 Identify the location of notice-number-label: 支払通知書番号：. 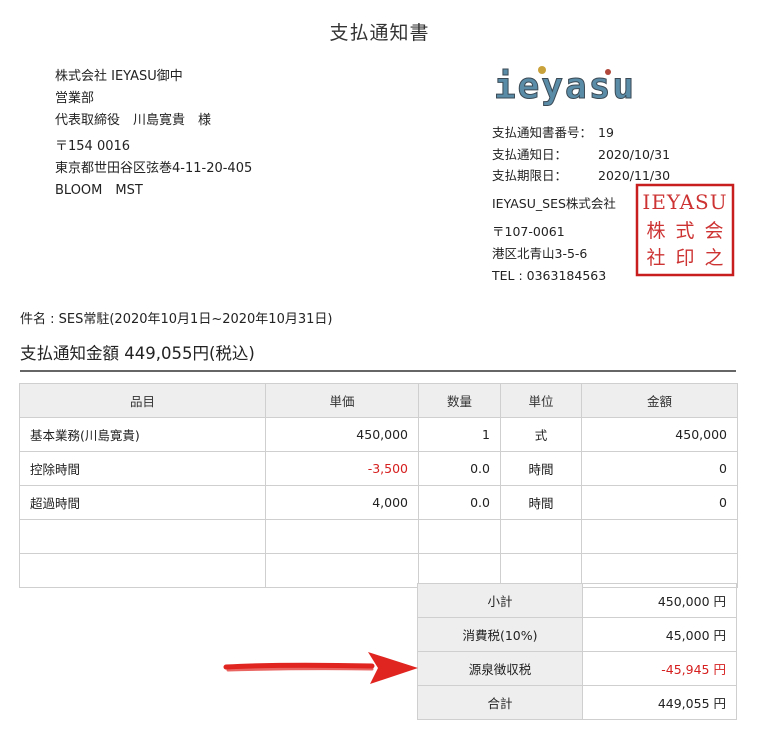
(542, 132).